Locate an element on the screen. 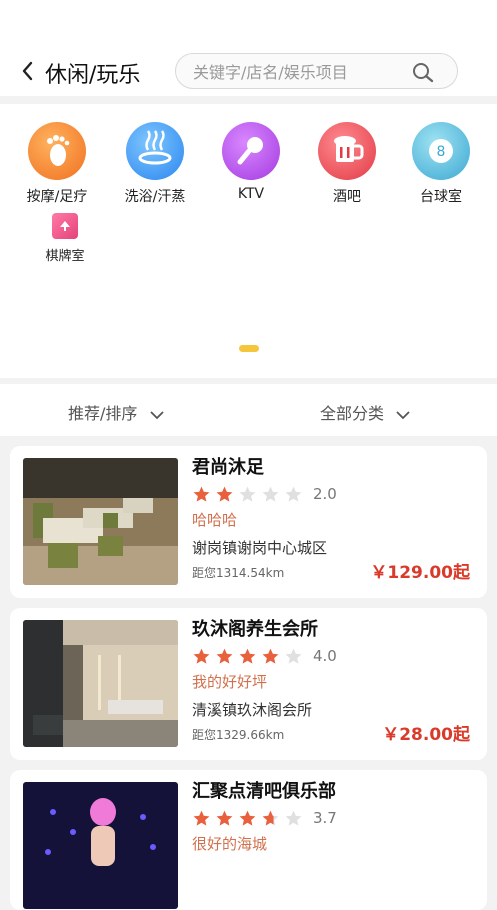 This screenshot has width=497, height=910. listing-address: 清溪镇玖沐阁会所 is located at coordinates (252, 710).